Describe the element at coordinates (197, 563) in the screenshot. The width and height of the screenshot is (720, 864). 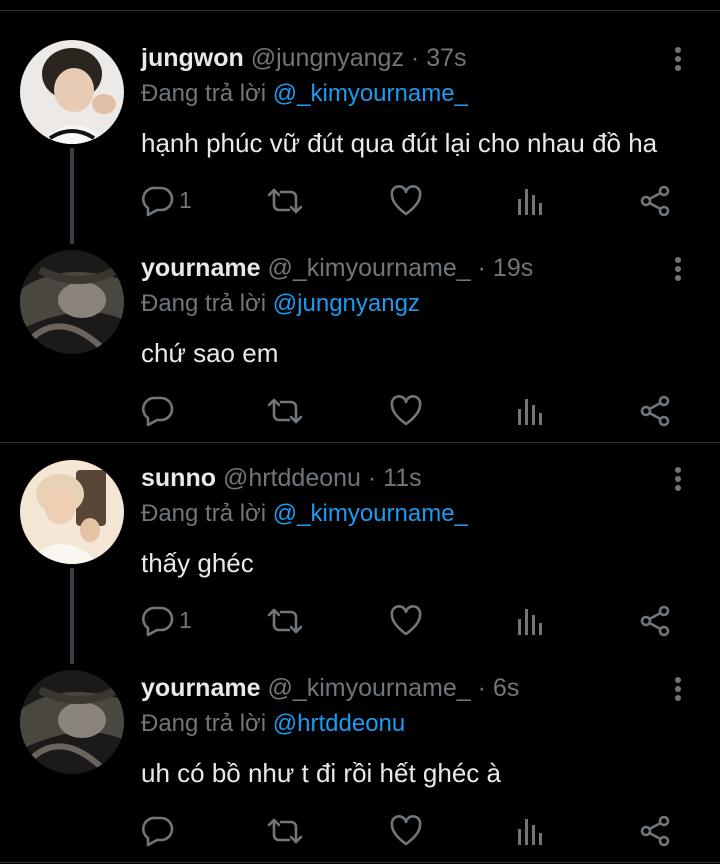
I see `tweet-text: thấy ghéc` at that location.